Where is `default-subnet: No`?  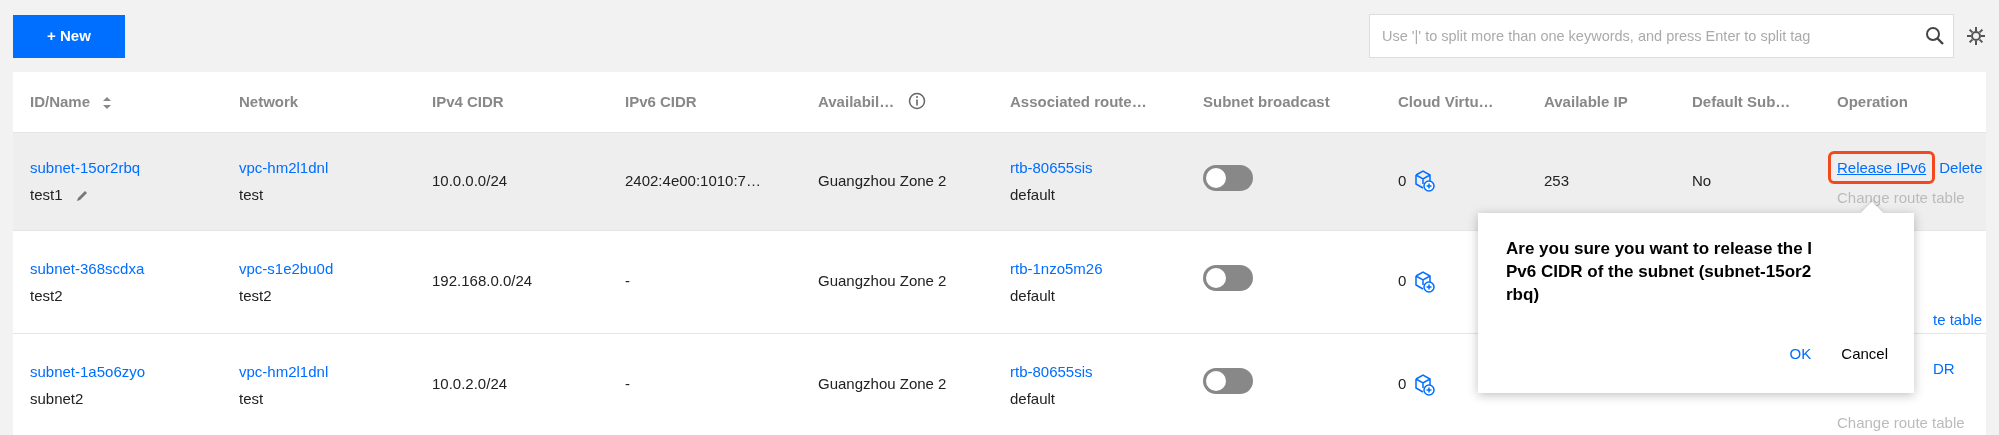
default-subnet: No is located at coordinates (1702, 180).